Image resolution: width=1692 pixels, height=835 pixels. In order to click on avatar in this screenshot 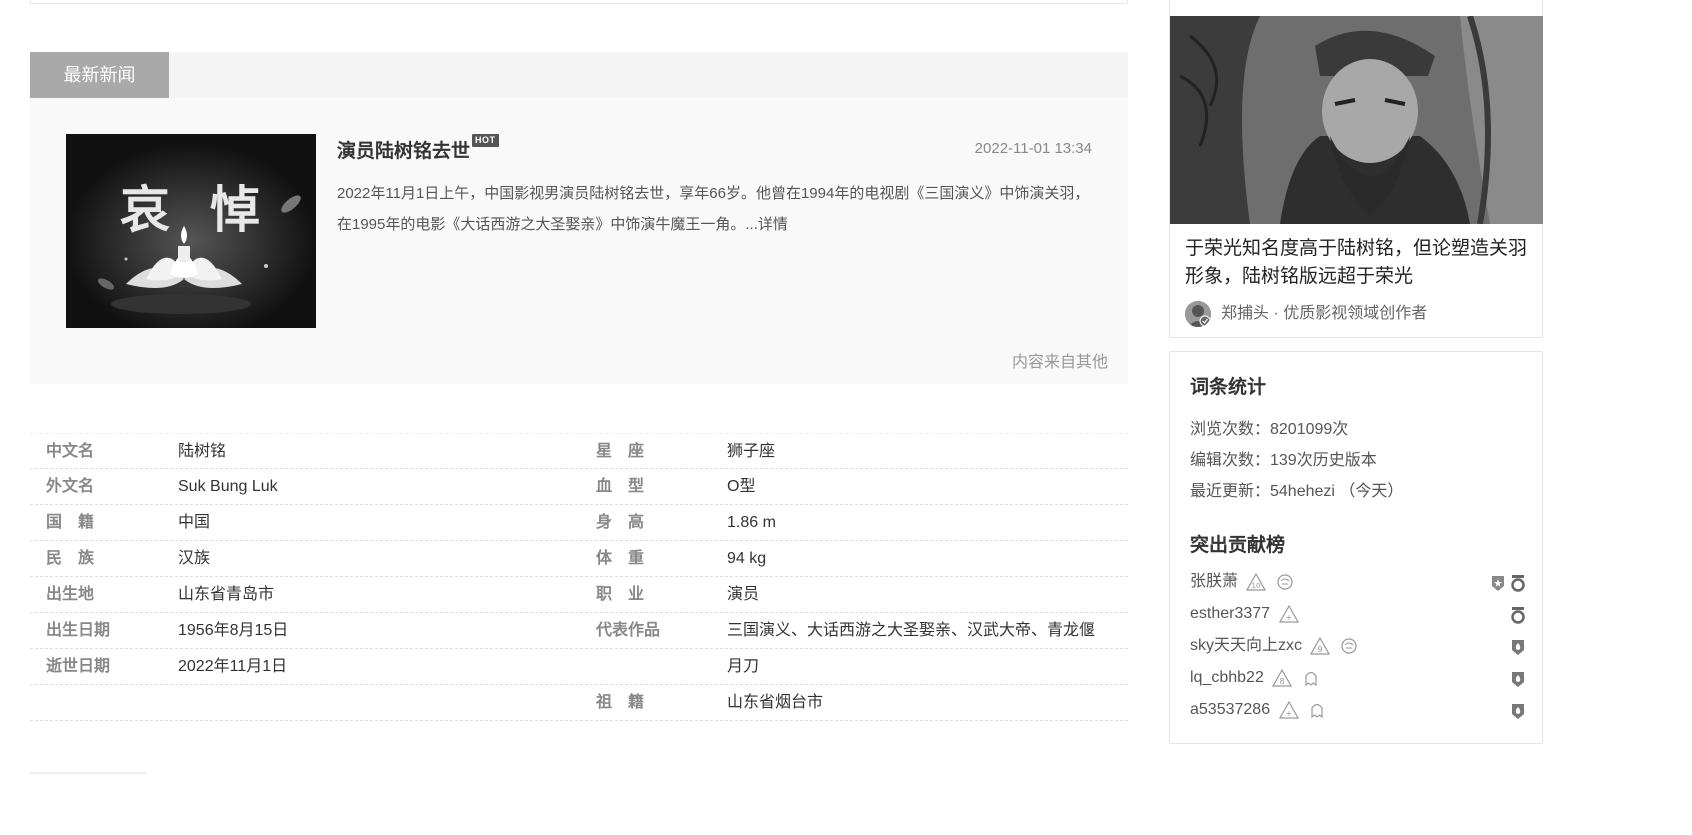, I will do `click(1198, 313)`.